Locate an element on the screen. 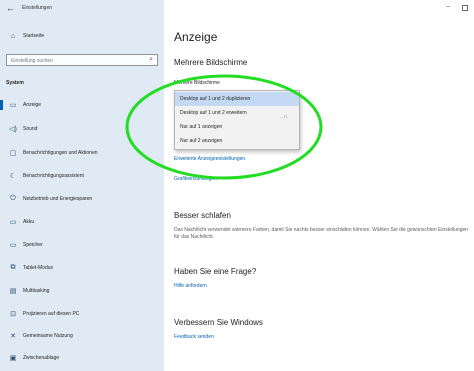 This screenshot has width=474, height=371. sidebar-item-label: Sound is located at coordinates (30, 129).